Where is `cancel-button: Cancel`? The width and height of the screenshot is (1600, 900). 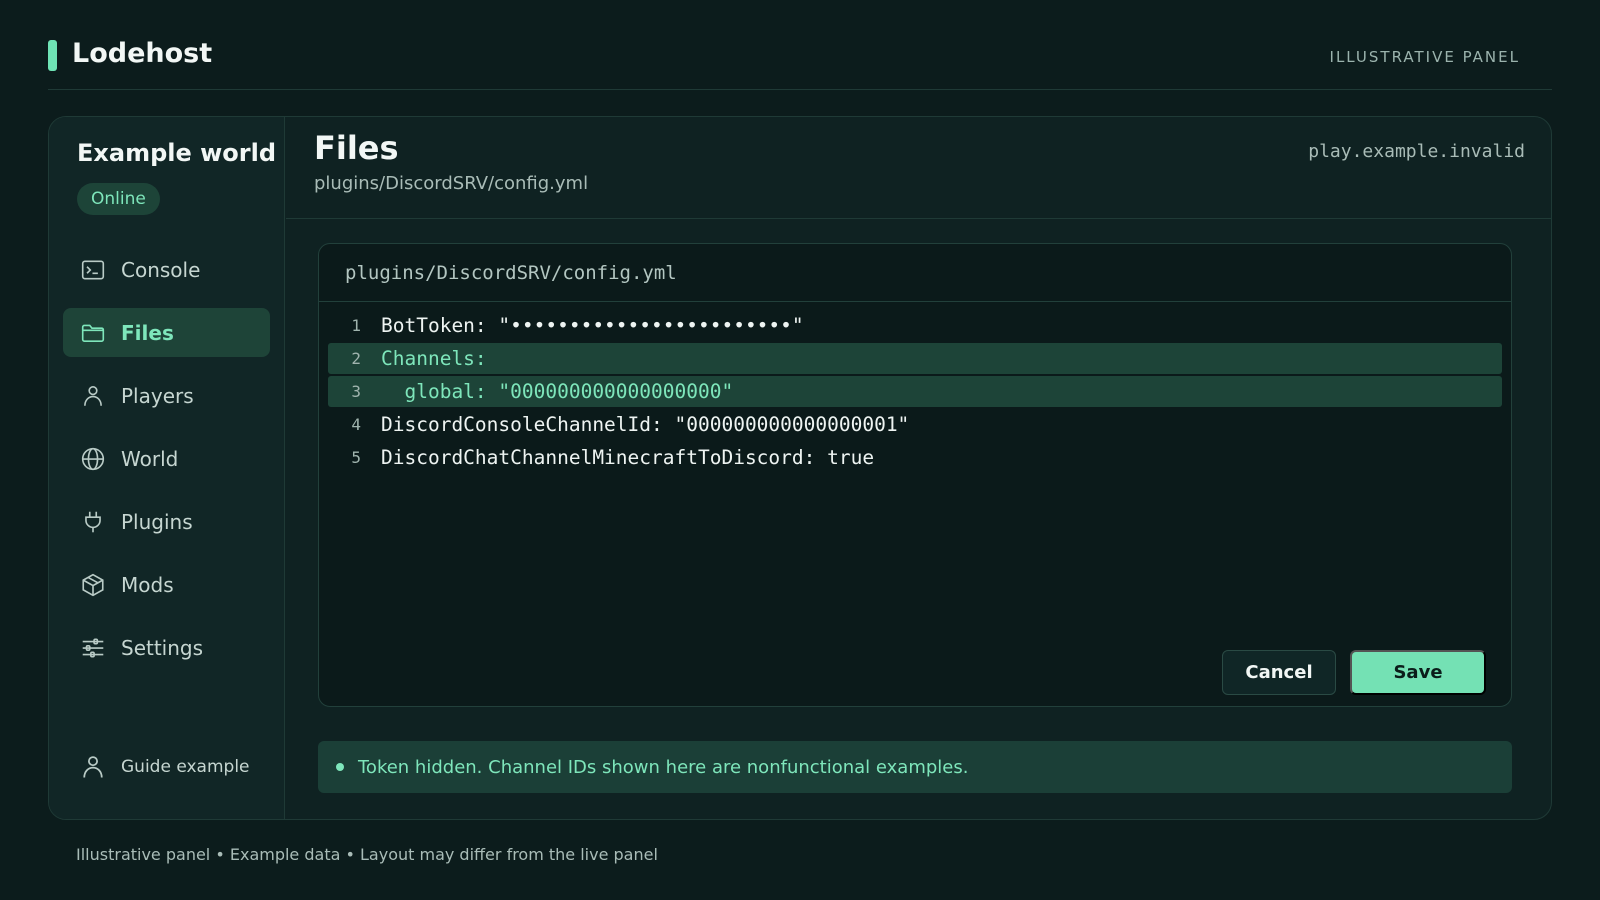
cancel-button: Cancel is located at coordinates (1279, 672).